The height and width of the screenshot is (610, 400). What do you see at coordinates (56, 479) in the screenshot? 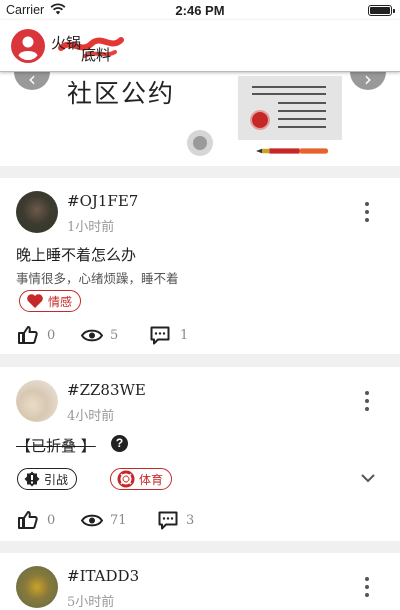
I see `tag-label: 引战` at bounding box center [56, 479].